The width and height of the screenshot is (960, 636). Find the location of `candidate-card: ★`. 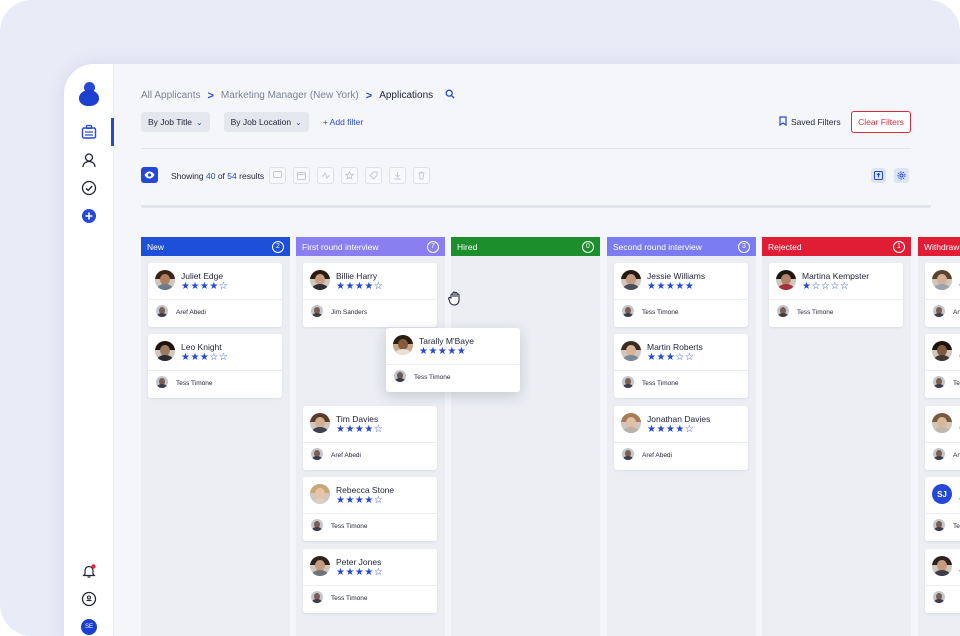

candidate-card: ★ is located at coordinates (942, 581).